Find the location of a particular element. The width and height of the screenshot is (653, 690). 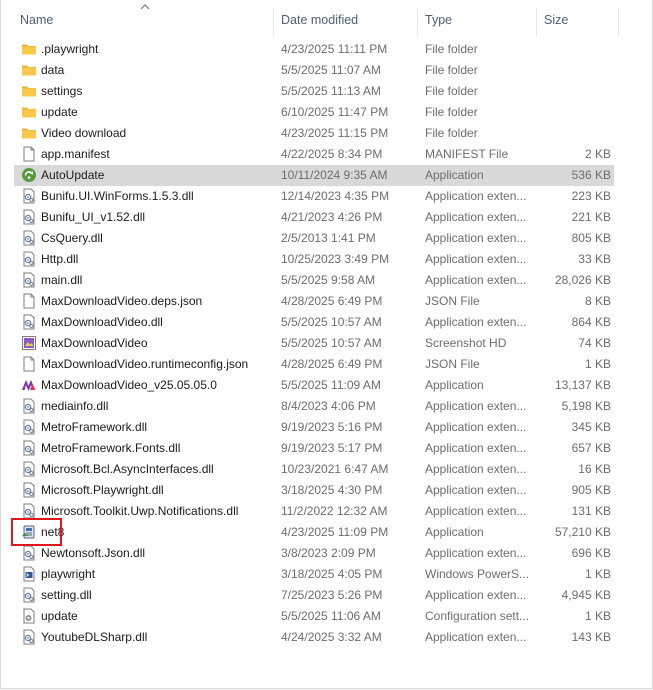

file-date-modified: 3/8/2023 2:09 PM is located at coordinates (328, 553).